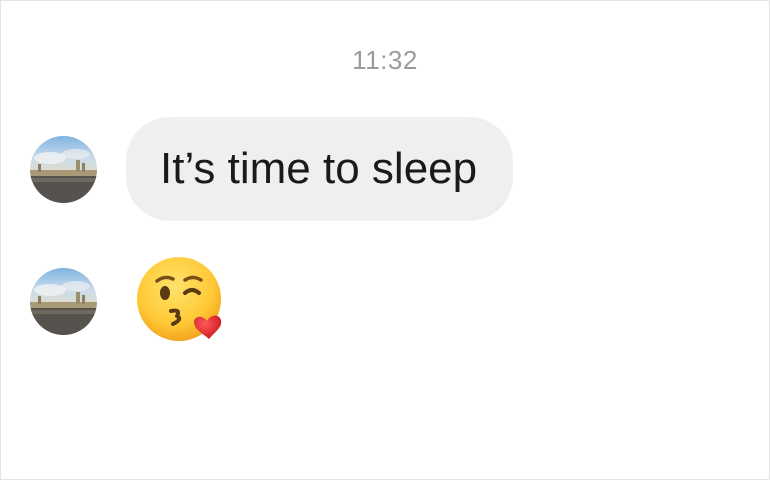 This screenshot has height=480, width=770. What do you see at coordinates (385, 60) in the screenshot?
I see `message-timestamp: 11:32` at bounding box center [385, 60].